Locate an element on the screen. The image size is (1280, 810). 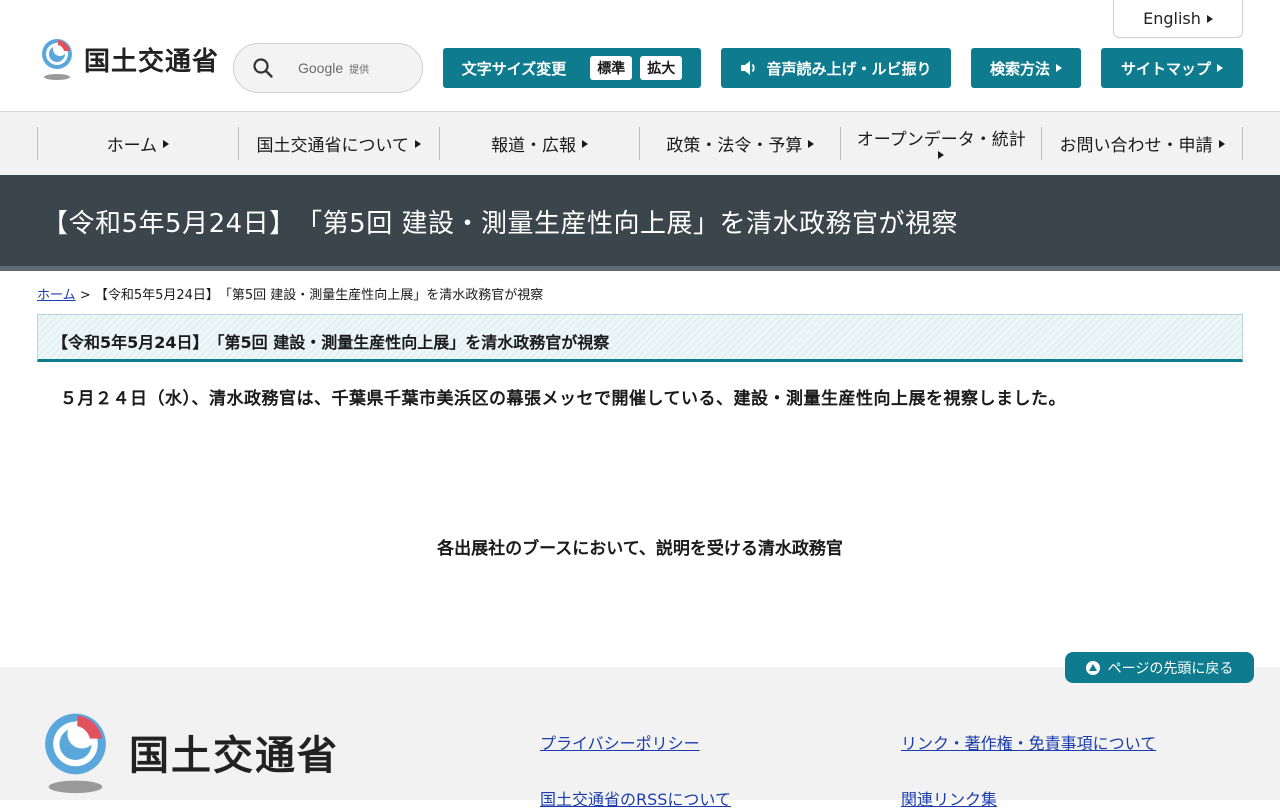
site-logo: 国土交通省 is located at coordinates (127, 59).